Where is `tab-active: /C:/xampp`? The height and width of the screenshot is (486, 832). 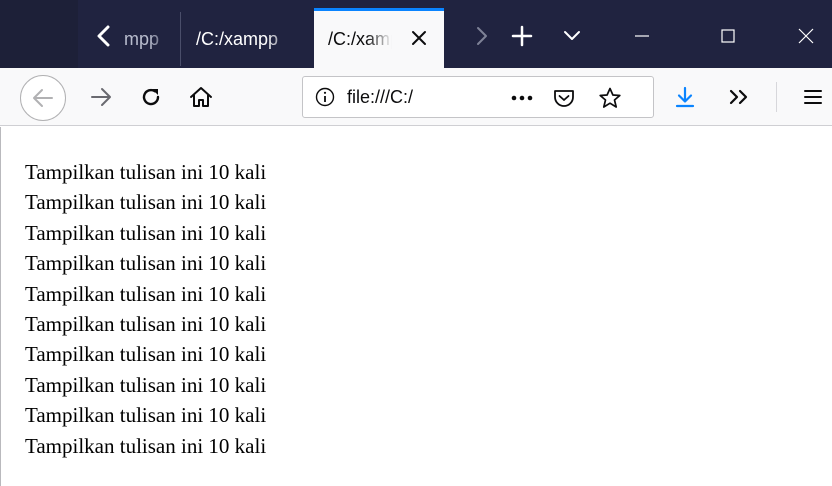 tab-active: /C:/xampp is located at coordinates (379, 38).